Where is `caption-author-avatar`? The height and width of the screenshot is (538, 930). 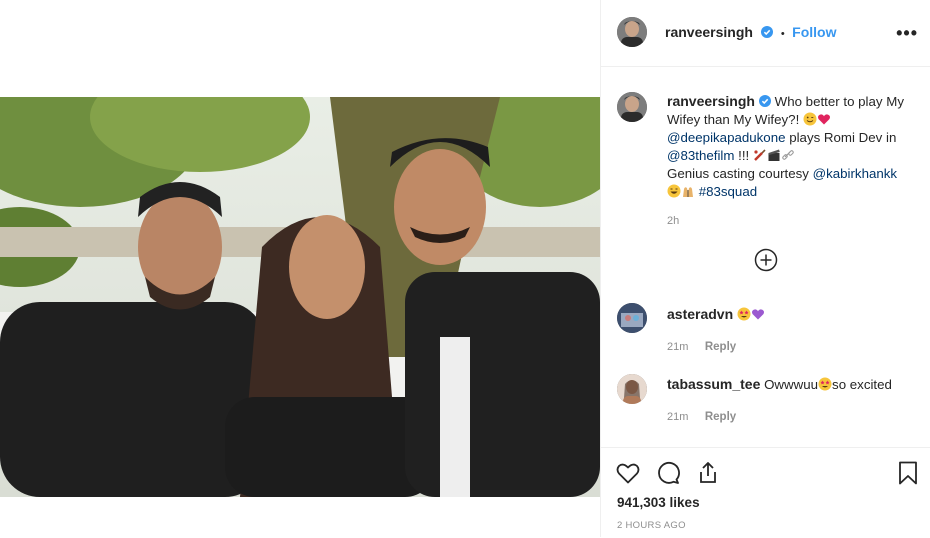 caption-author-avatar is located at coordinates (632, 107).